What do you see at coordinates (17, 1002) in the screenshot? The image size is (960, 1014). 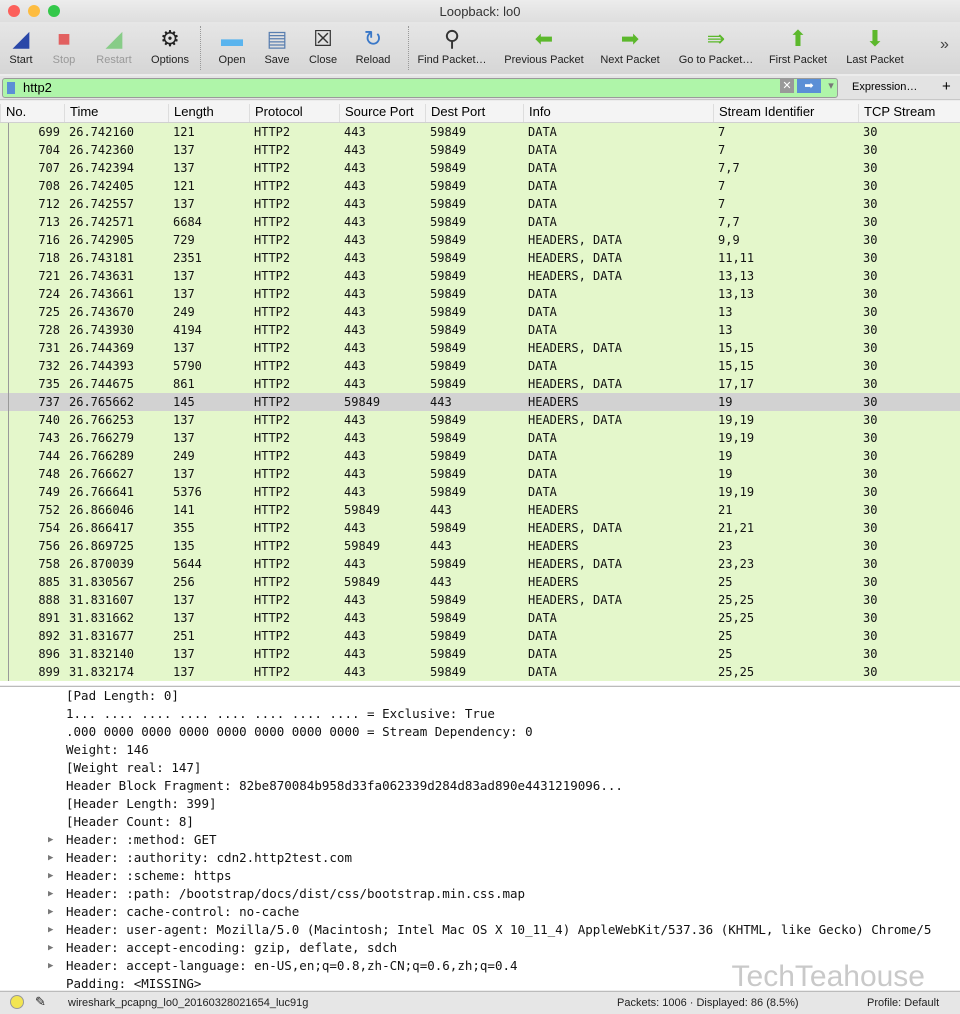 I see `expert-info-icon` at bounding box center [17, 1002].